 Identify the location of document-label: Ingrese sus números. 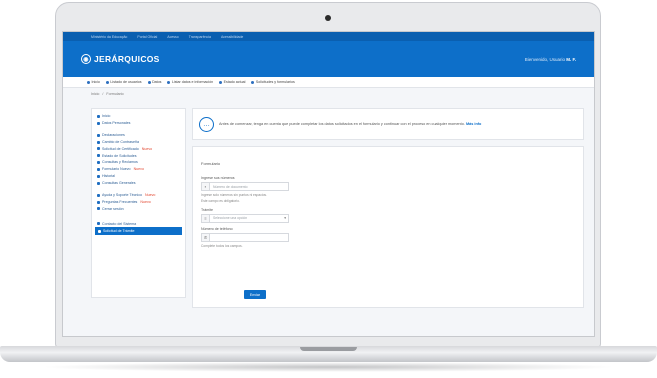
(218, 178).